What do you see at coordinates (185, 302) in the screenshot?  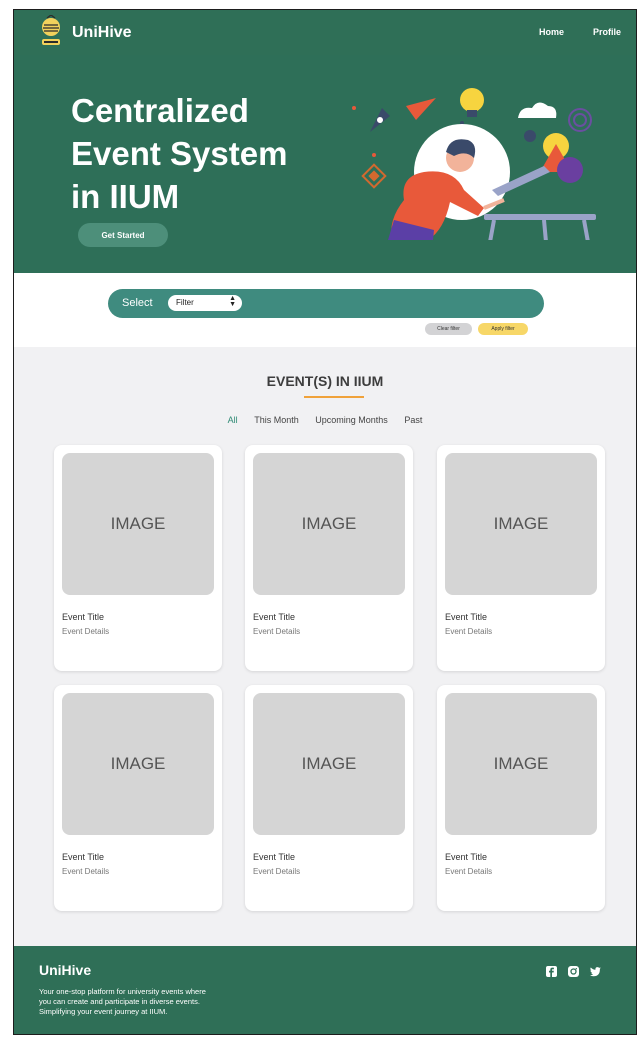 I see `filter-select-value: Filter` at bounding box center [185, 302].